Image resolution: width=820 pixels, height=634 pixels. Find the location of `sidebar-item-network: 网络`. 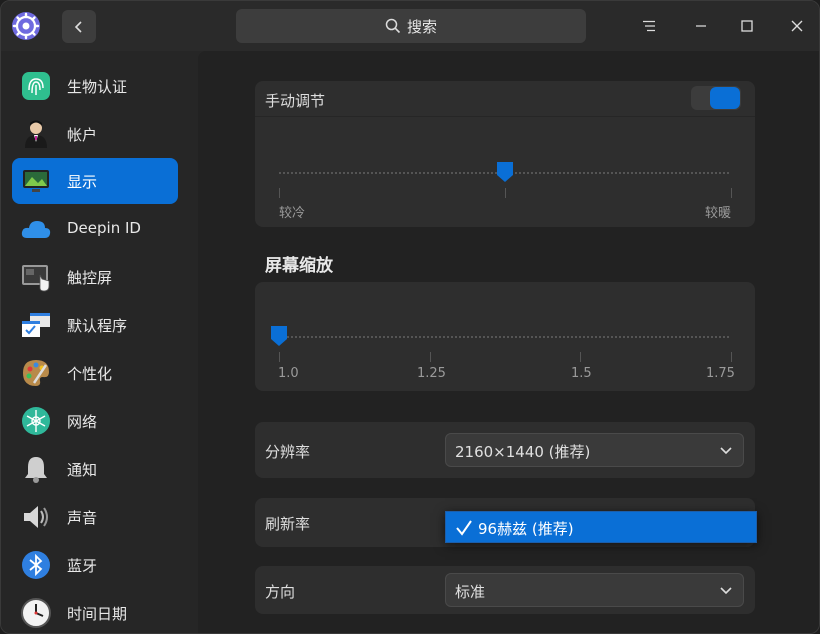

sidebar-item-network: 网络 is located at coordinates (95, 421).